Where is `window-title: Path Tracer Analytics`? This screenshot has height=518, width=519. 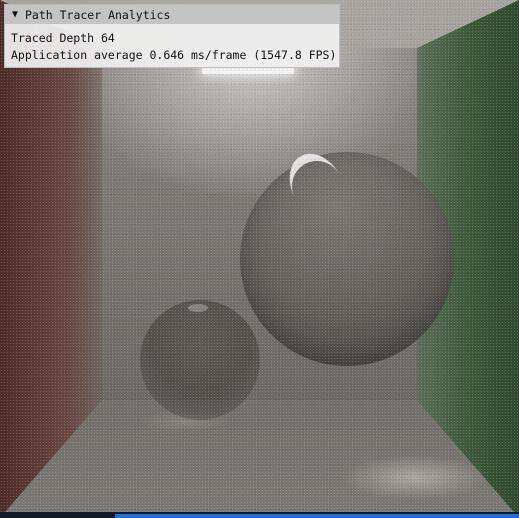 window-title: Path Tracer Analytics is located at coordinates (98, 14).